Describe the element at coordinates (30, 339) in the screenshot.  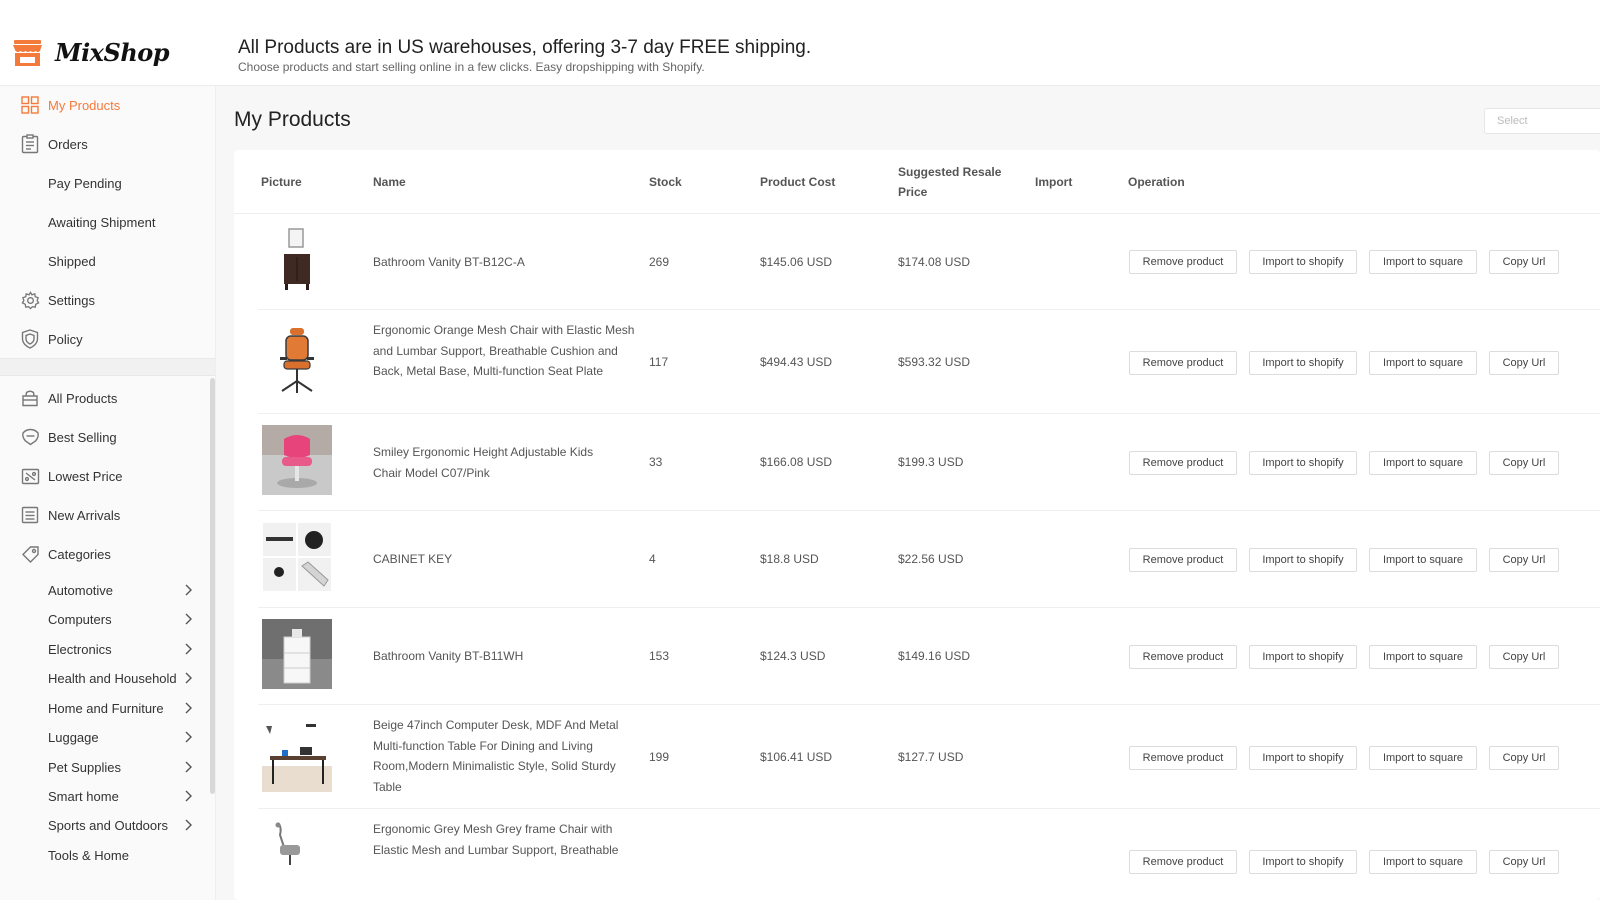
I see `shield-icon` at that location.